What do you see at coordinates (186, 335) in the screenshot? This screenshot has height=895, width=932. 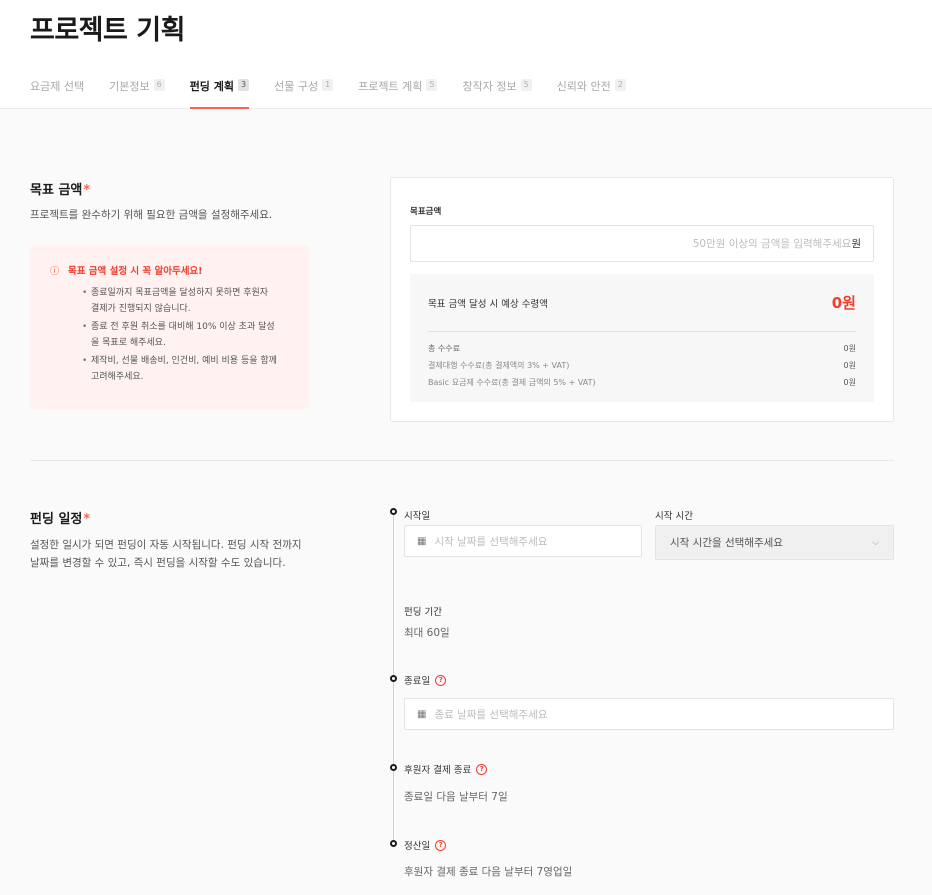 I see `notice-item: 종료 전 후원 취소를 대비해 10% 이상 초과 달성을 목표로 해주세요.` at bounding box center [186, 335].